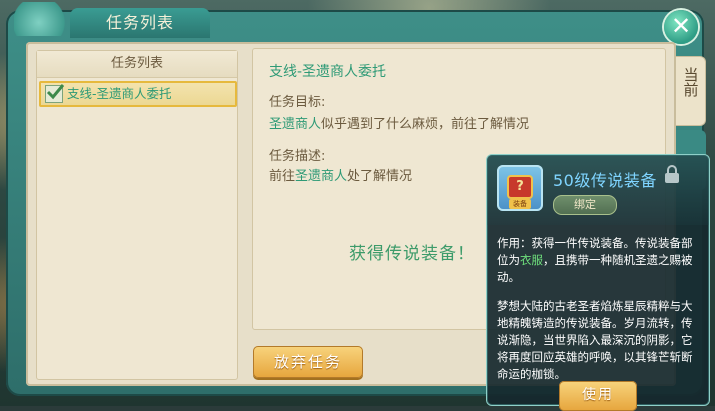  What do you see at coordinates (55, 93) in the screenshot?
I see `checkbox-icon` at bounding box center [55, 93].